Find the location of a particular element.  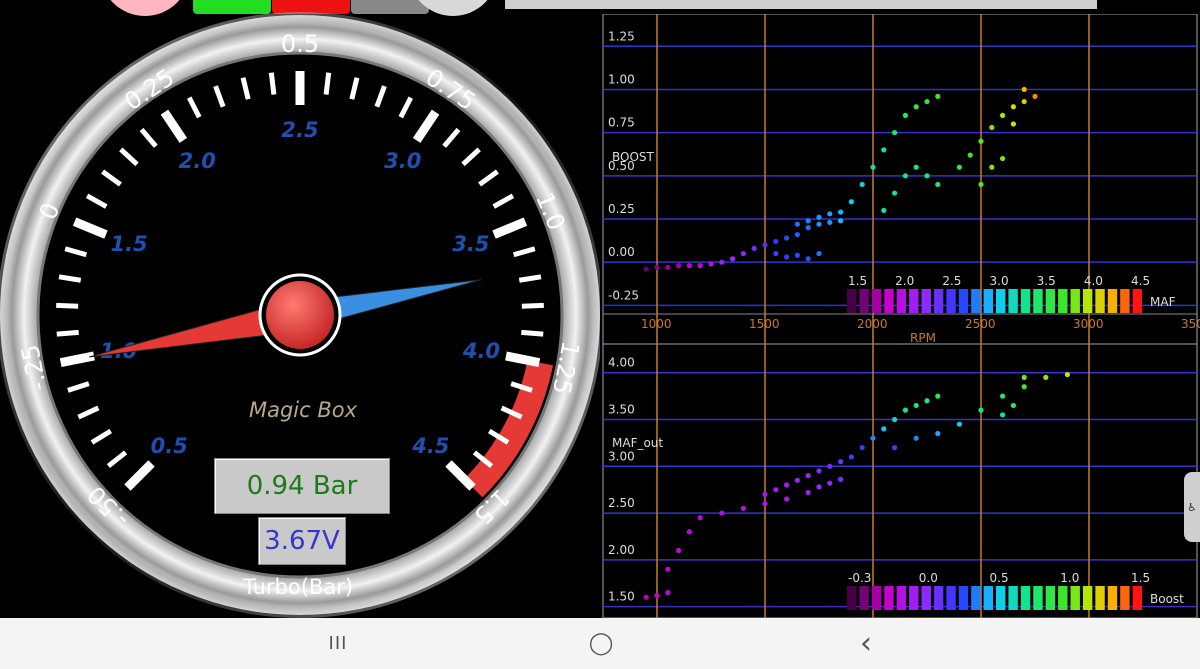

colorbar-label: MAF is located at coordinates (1163, 302).